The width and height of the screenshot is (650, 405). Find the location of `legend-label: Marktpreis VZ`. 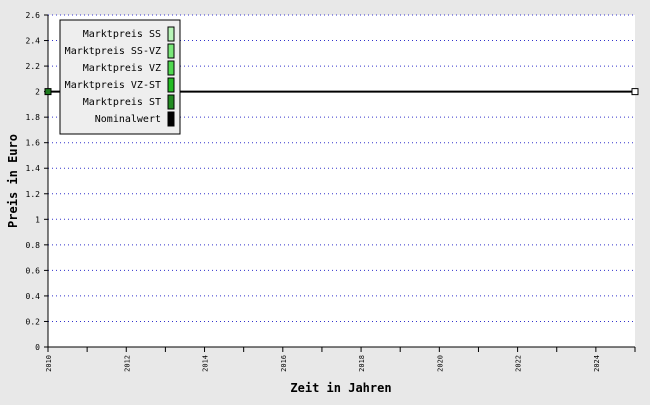

legend-label: Marktpreis VZ is located at coordinates (122, 68).